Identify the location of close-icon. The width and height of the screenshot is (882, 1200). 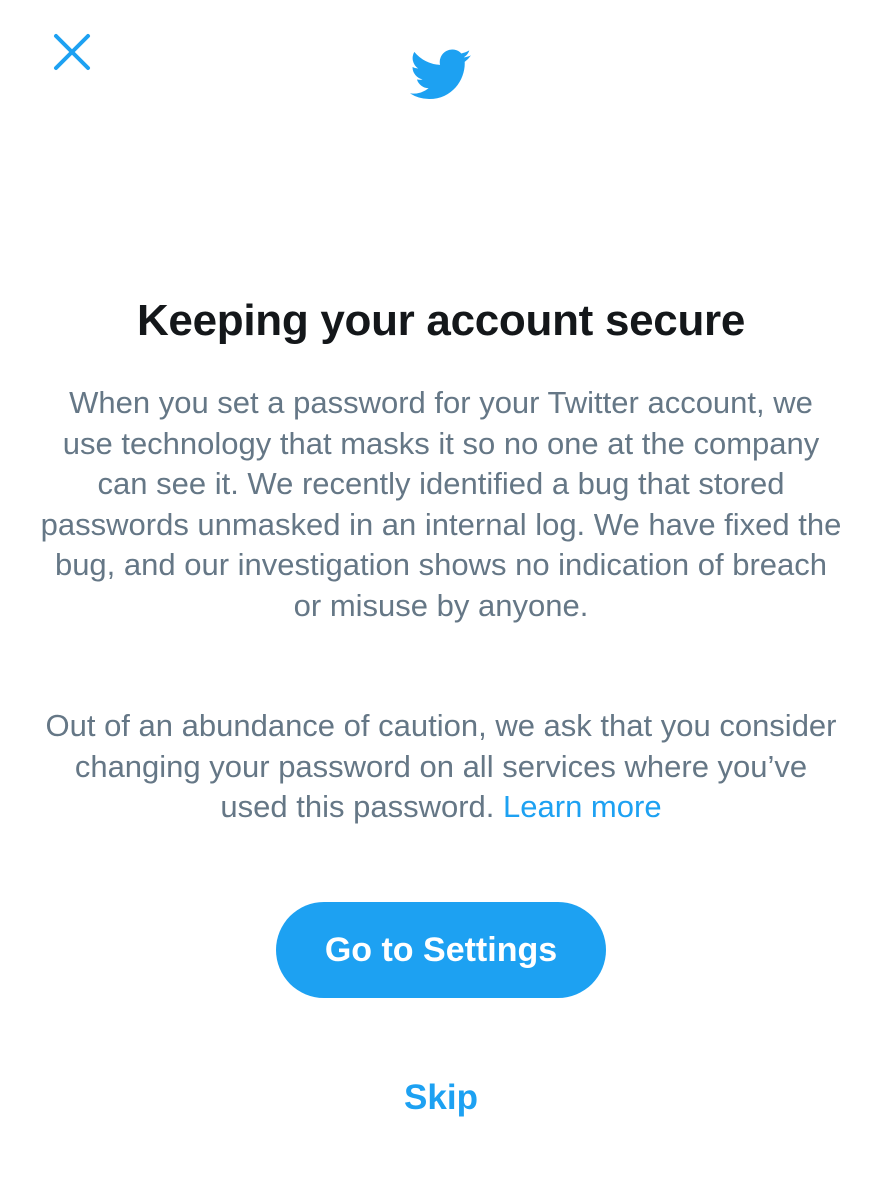
(72, 52).